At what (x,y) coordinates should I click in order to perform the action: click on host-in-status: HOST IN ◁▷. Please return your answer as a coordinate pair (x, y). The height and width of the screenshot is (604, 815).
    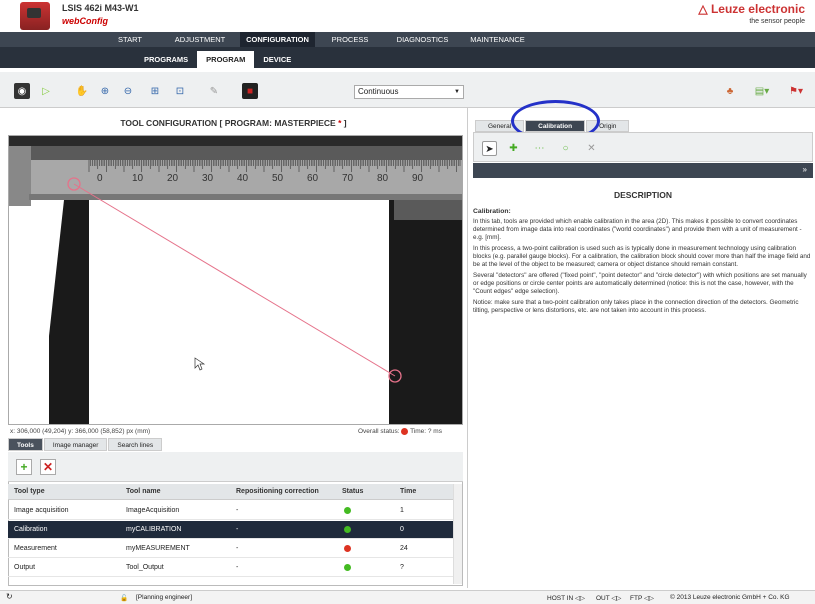
    Looking at the image, I should click on (566, 598).